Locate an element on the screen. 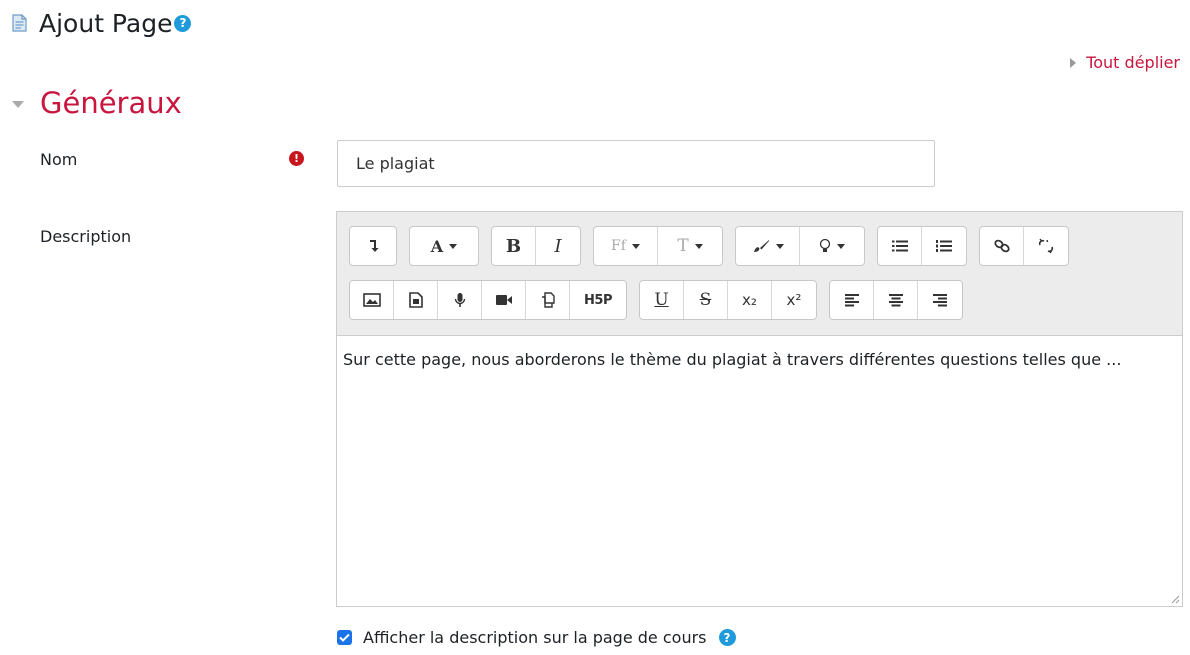  name-input is located at coordinates (636, 163).